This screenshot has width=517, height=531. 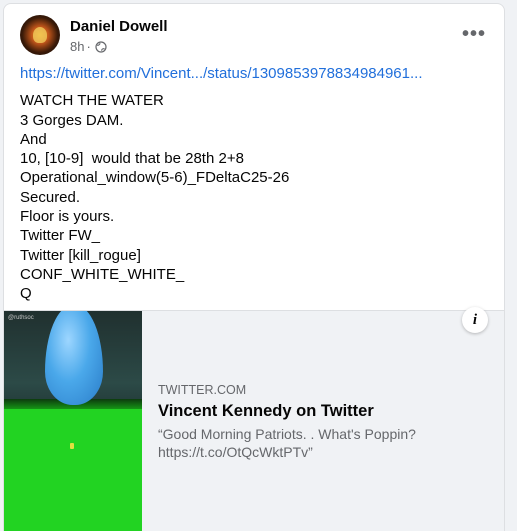 What do you see at coordinates (50, 197) in the screenshot?
I see `post-line: Secured.` at bounding box center [50, 197].